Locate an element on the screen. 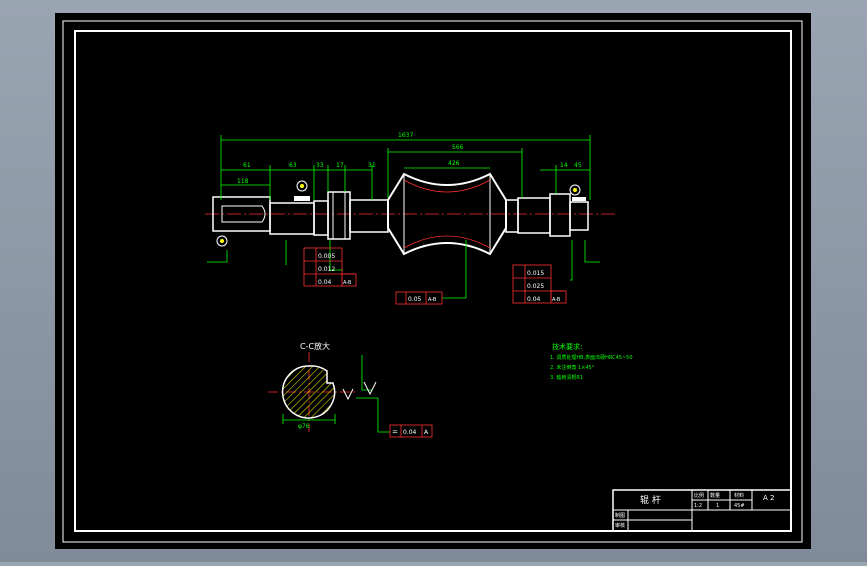 Image resolution: width=867 pixels, height=566 pixels. drawn-label: 制图 is located at coordinates (620, 515).